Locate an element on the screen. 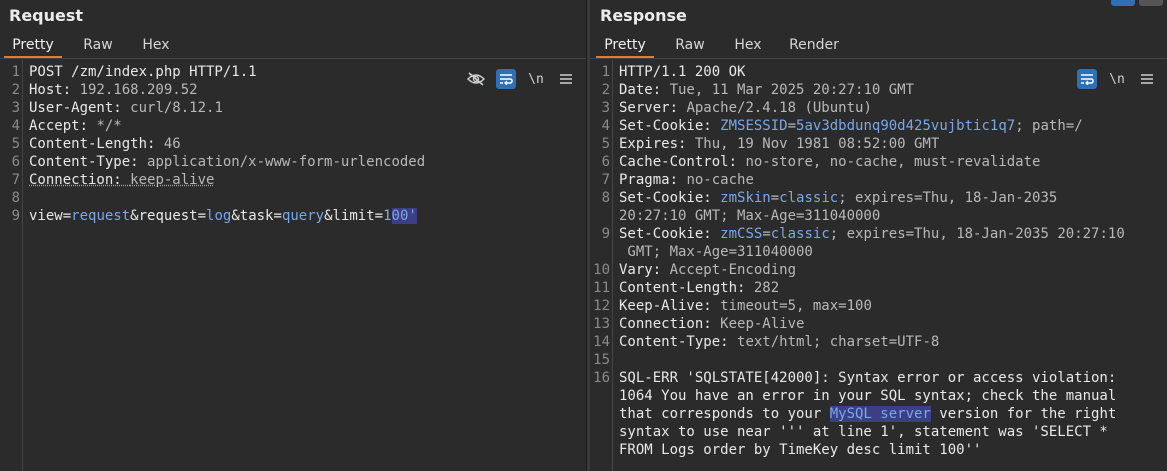  code-token: Thu, 19 Nov 1981 08:52:00 GMT is located at coordinates (817, 144).